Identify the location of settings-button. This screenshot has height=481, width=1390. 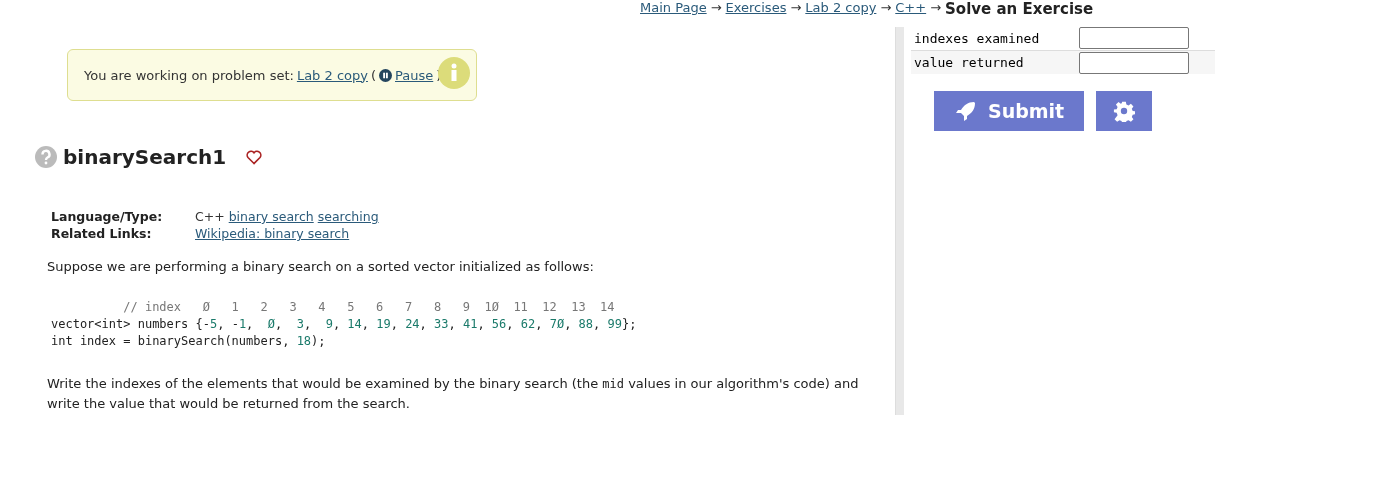
(1124, 111).